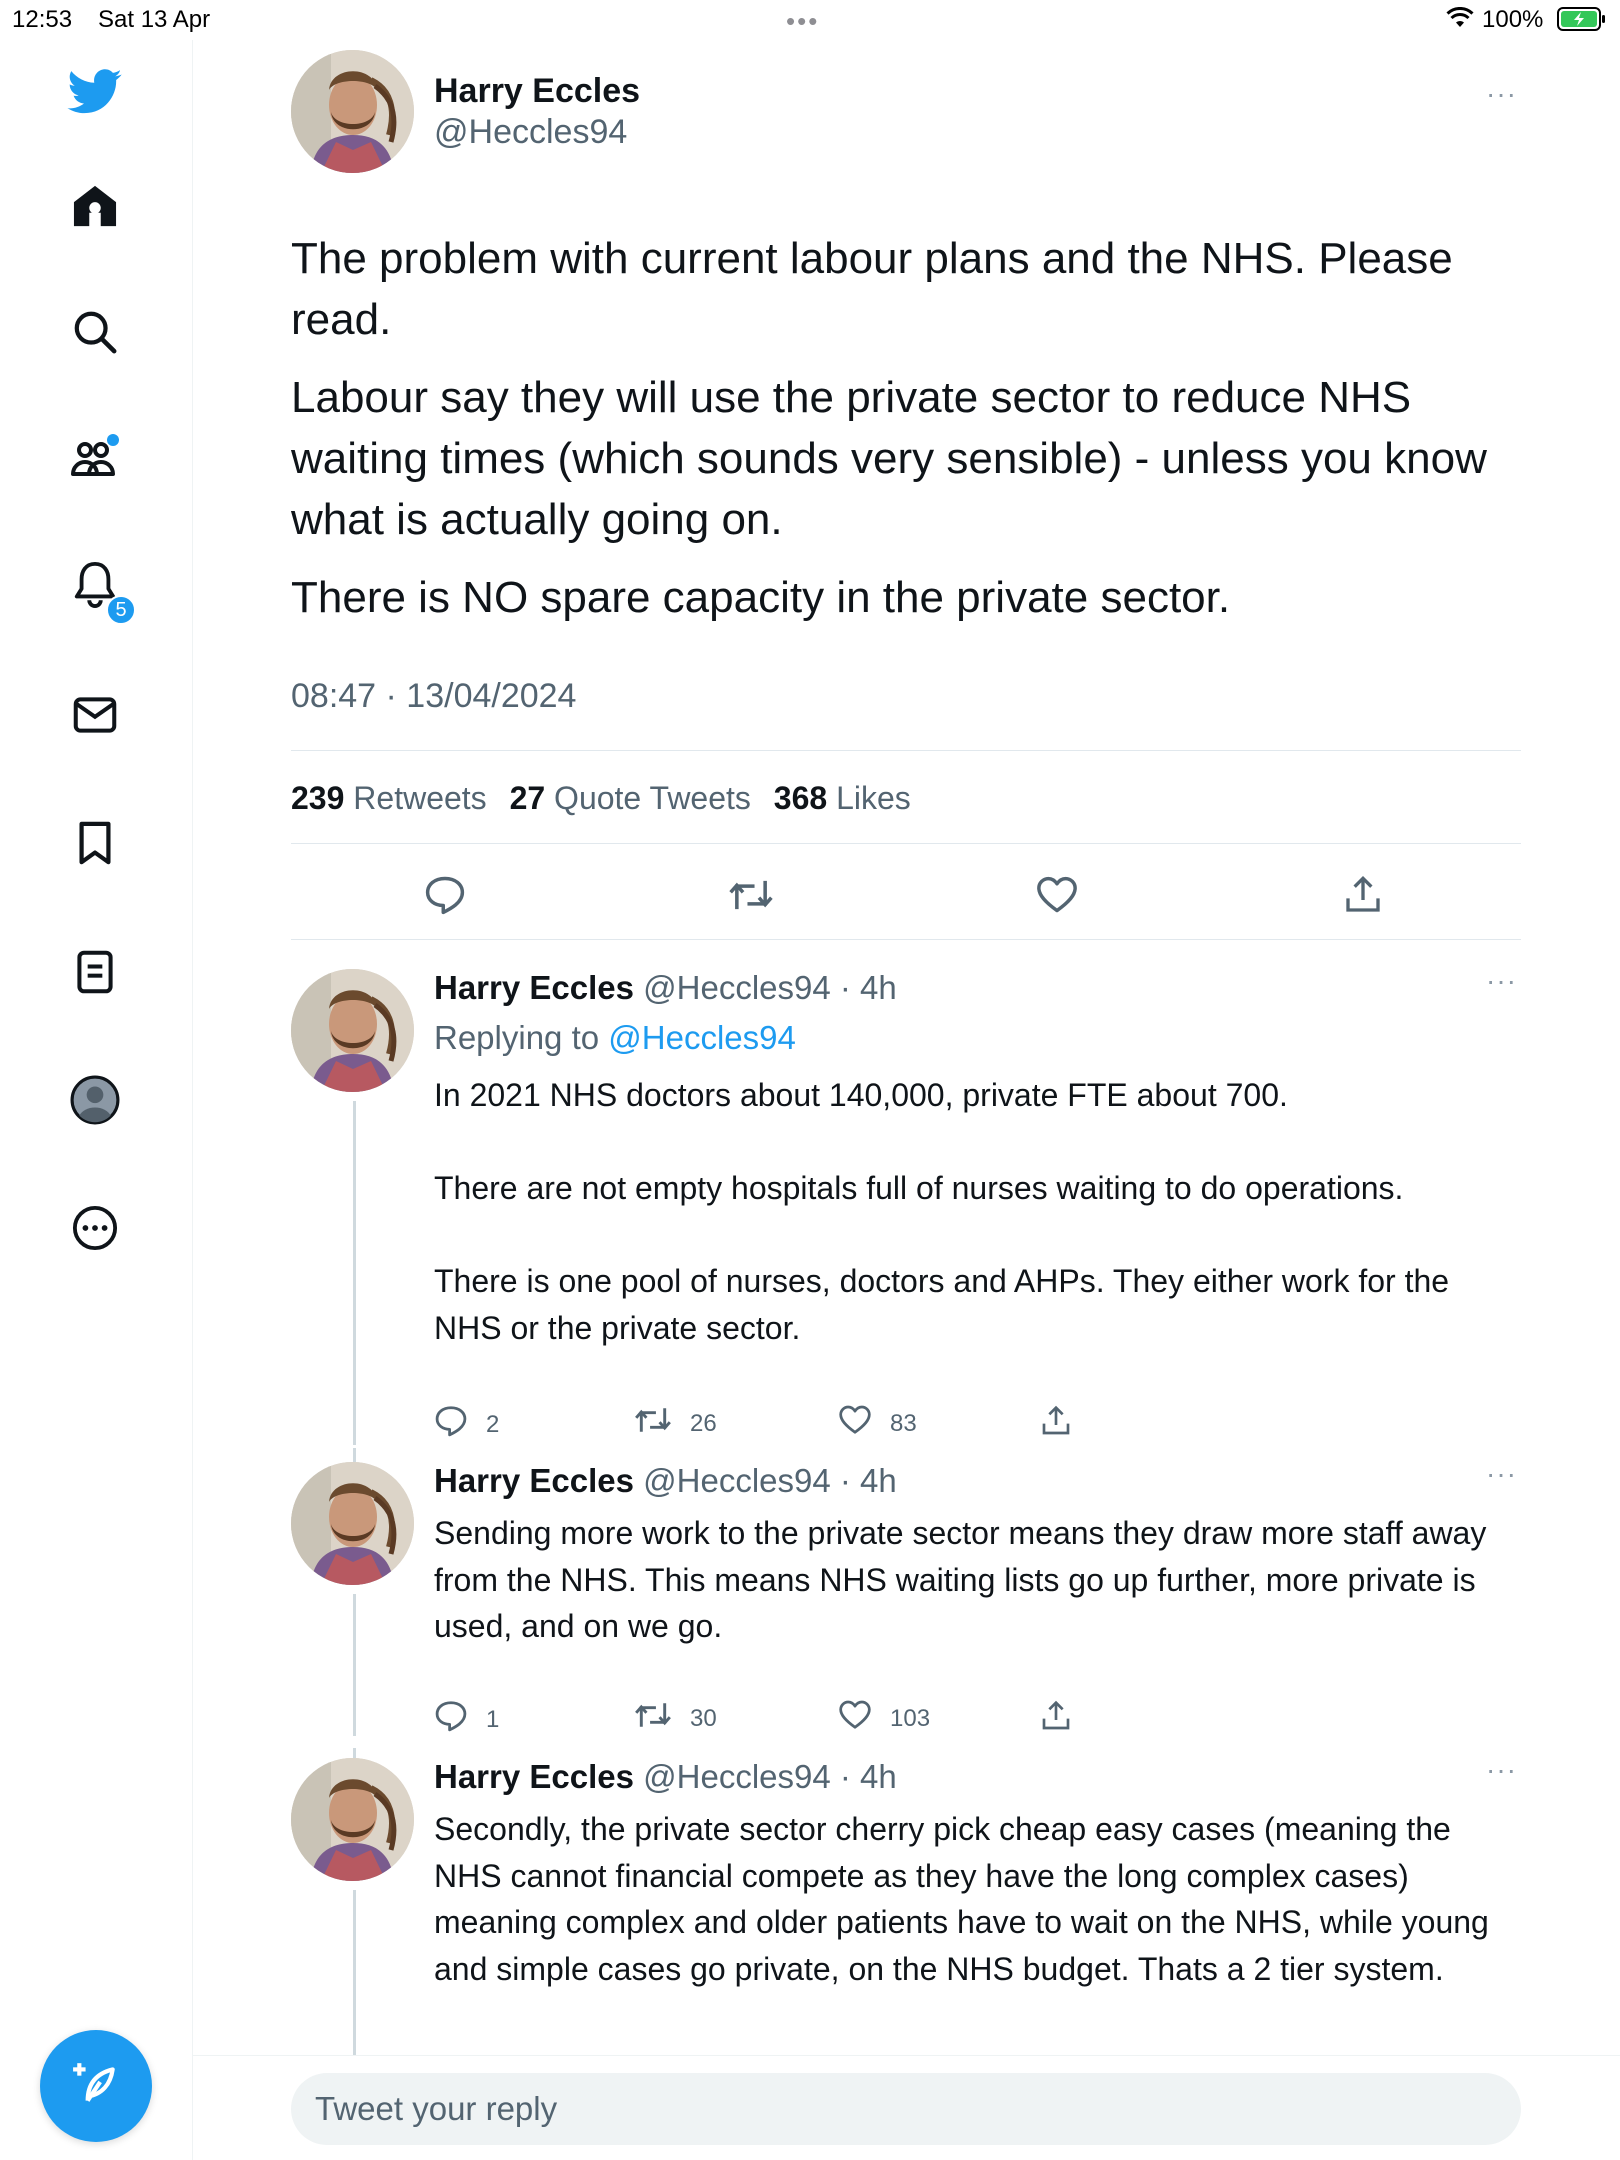 This screenshot has height=2160, width=1620. What do you see at coordinates (784, 1425) in the screenshot?
I see `reply-actions: 2 26 83` at bounding box center [784, 1425].